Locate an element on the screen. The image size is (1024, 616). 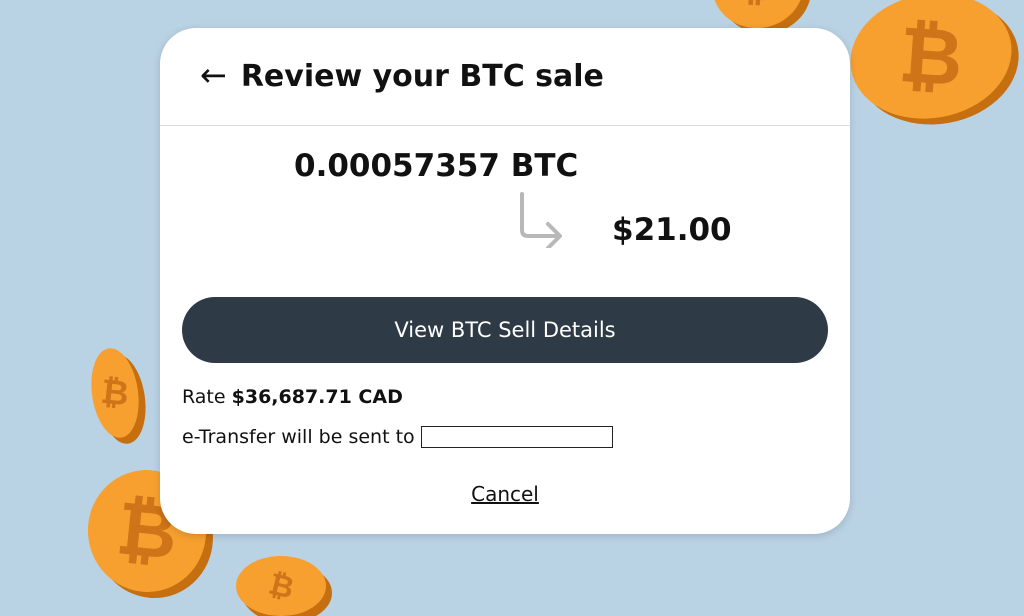
page-title: Review your BTC sale is located at coordinates (422, 76).